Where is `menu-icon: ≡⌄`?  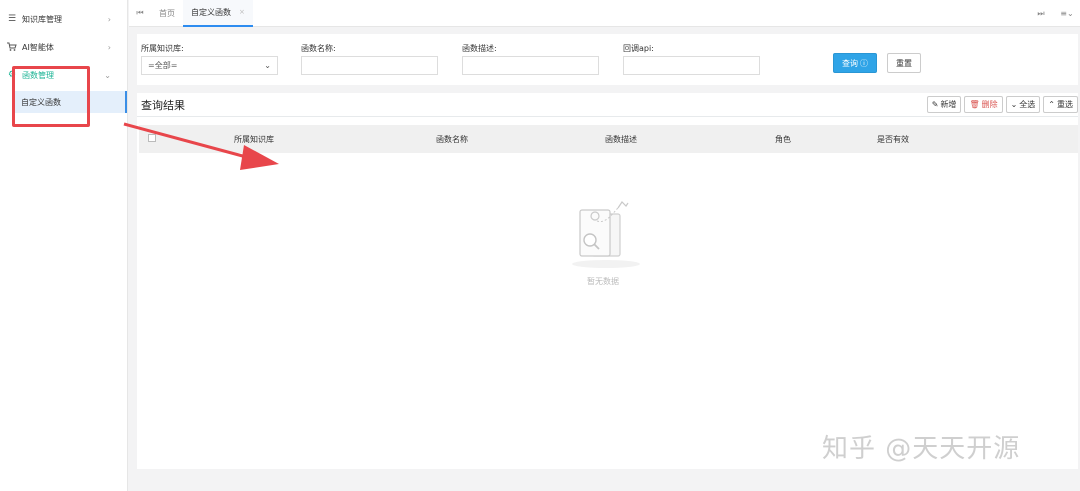 menu-icon: ≡⌄ is located at coordinates (1067, 13).